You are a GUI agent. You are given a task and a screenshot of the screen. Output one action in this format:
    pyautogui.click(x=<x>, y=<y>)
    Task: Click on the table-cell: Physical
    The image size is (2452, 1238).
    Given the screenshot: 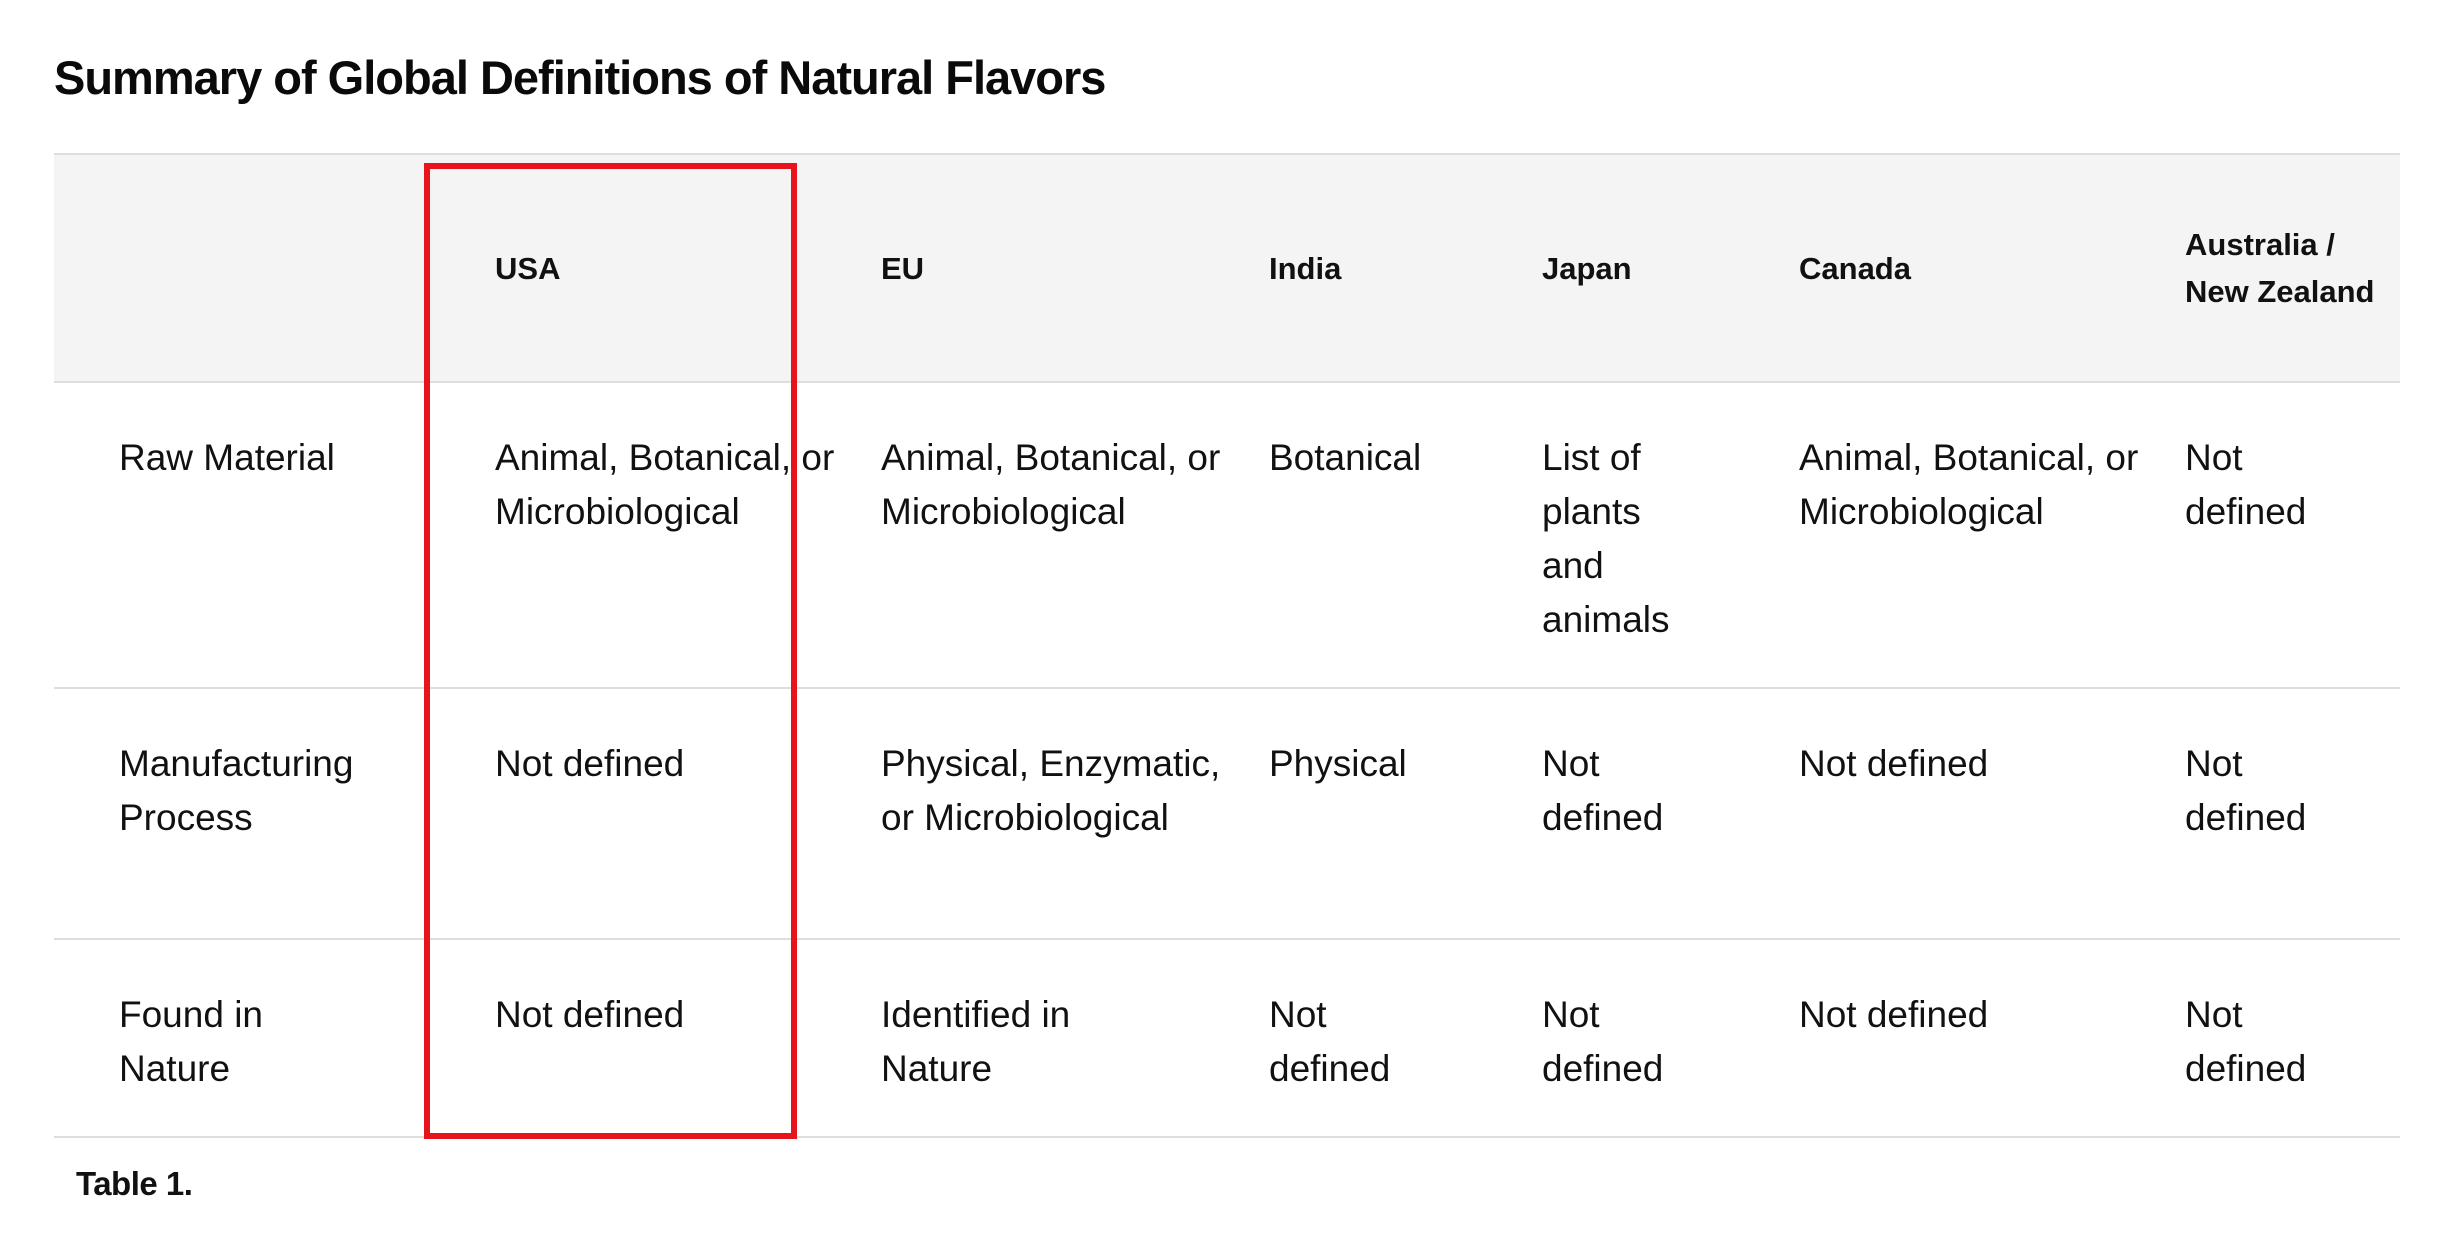 What is the action you would take?
    pyautogui.click(x=1399, y=814)
    